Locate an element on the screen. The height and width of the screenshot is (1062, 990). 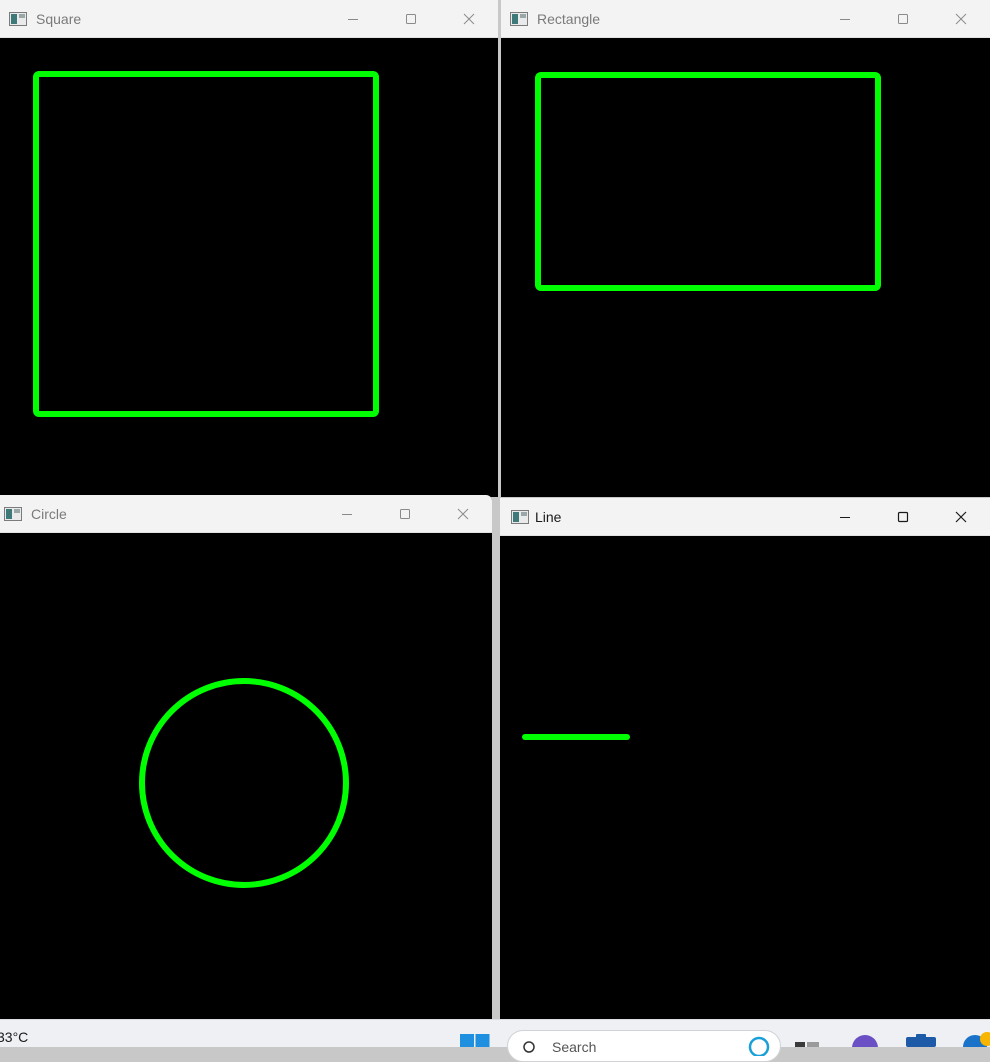
titlebar-line: Line is located at coordinates (745, 517).